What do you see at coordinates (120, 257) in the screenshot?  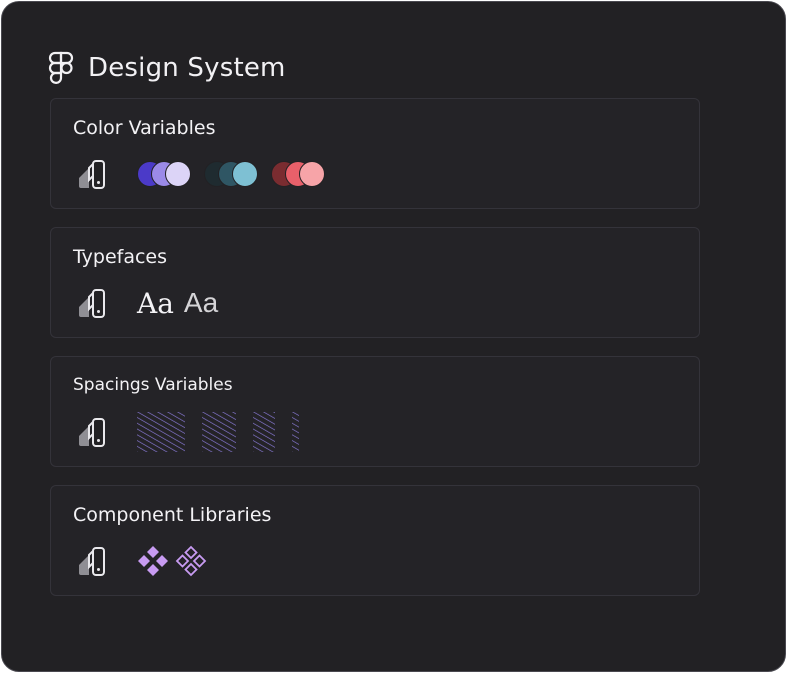 I see `card-title: Typefaces` at bounding box center [120, 257].